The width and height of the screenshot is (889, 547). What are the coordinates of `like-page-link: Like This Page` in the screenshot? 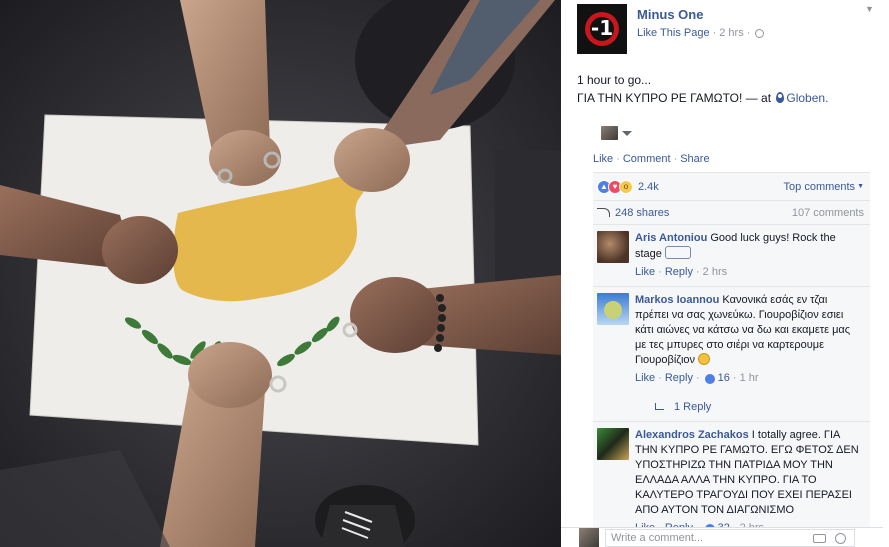 It's located at (673, 33).